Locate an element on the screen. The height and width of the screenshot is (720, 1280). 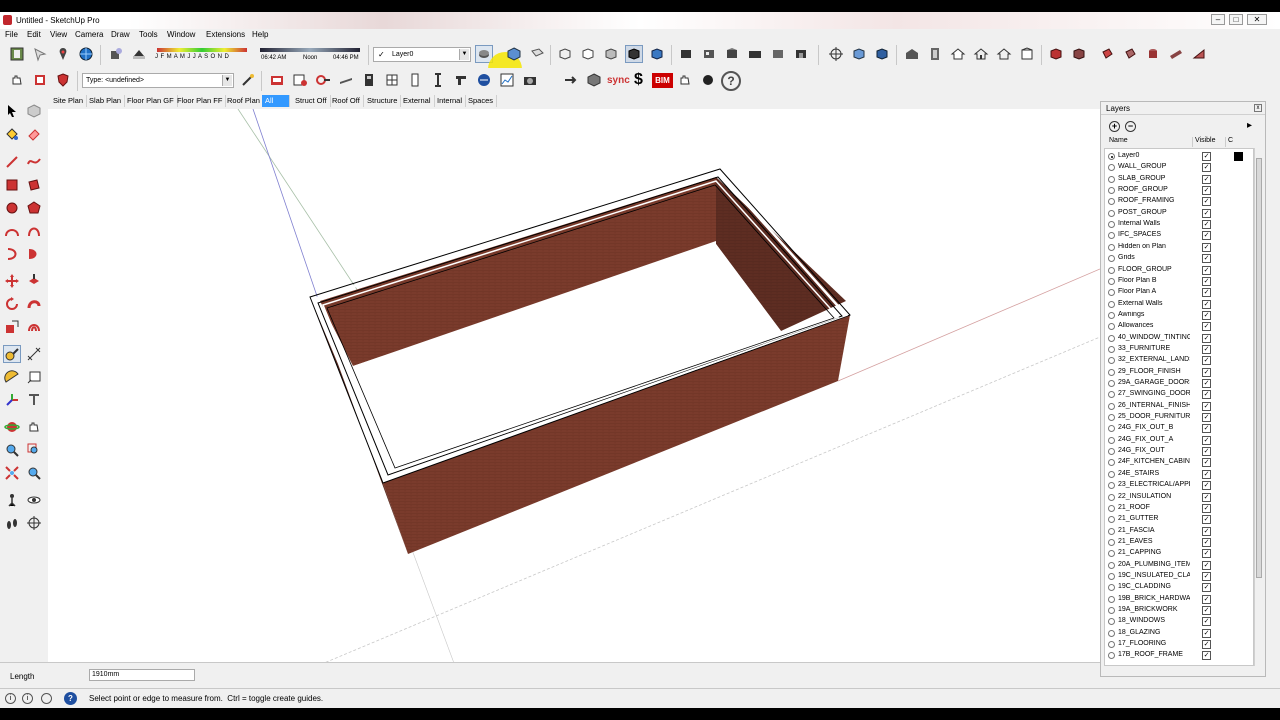
layer-row: 32_EXTERNAL_LANDS ✓ is located at coordinates (1179, 360).